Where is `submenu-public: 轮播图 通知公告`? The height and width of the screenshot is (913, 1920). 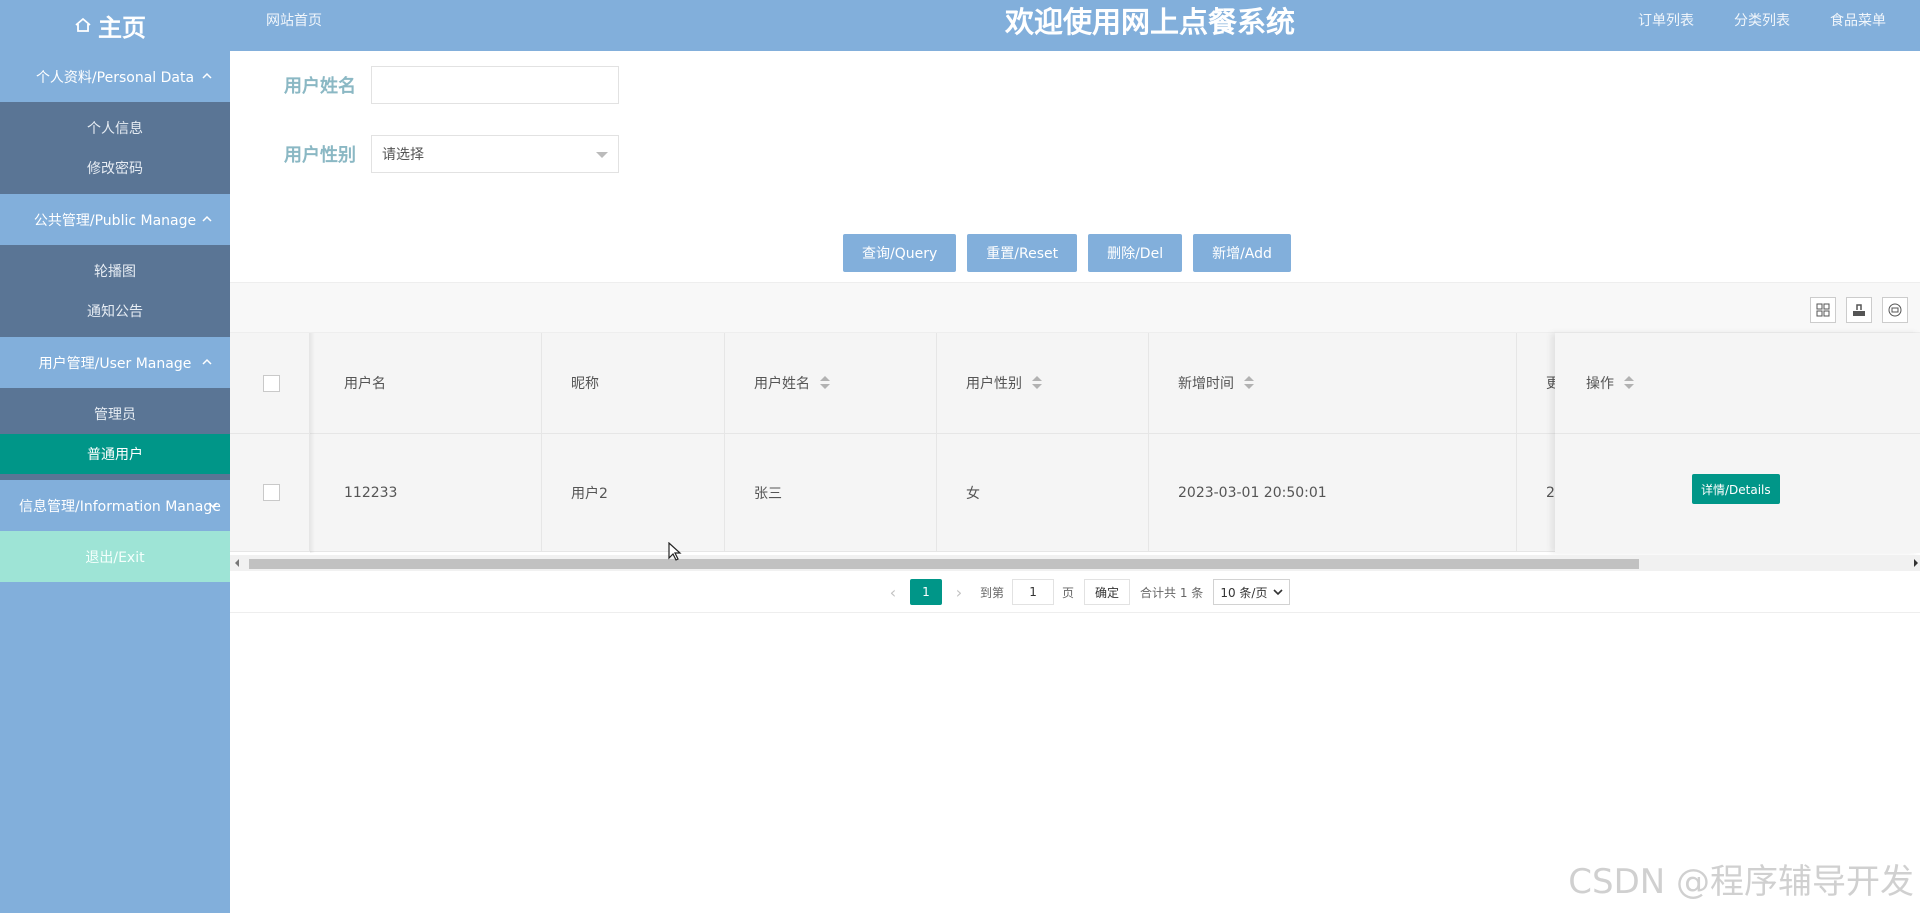 submenu-public: 轮播图 通知公告 is located at coordinates (115, 291).